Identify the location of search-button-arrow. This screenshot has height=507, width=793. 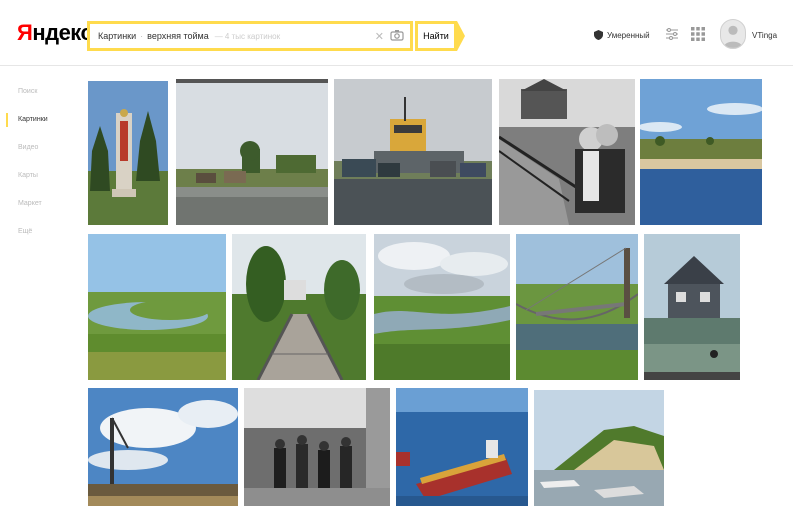
(461, 36).